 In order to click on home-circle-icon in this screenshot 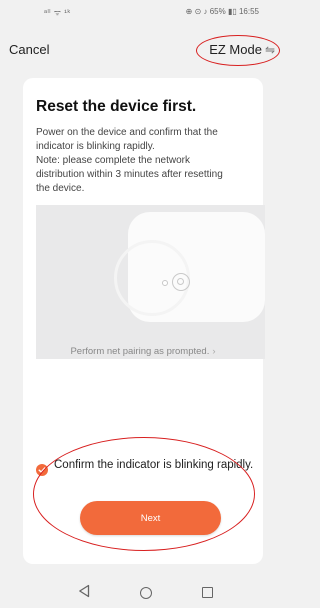, I will do `click(146, 593)`.